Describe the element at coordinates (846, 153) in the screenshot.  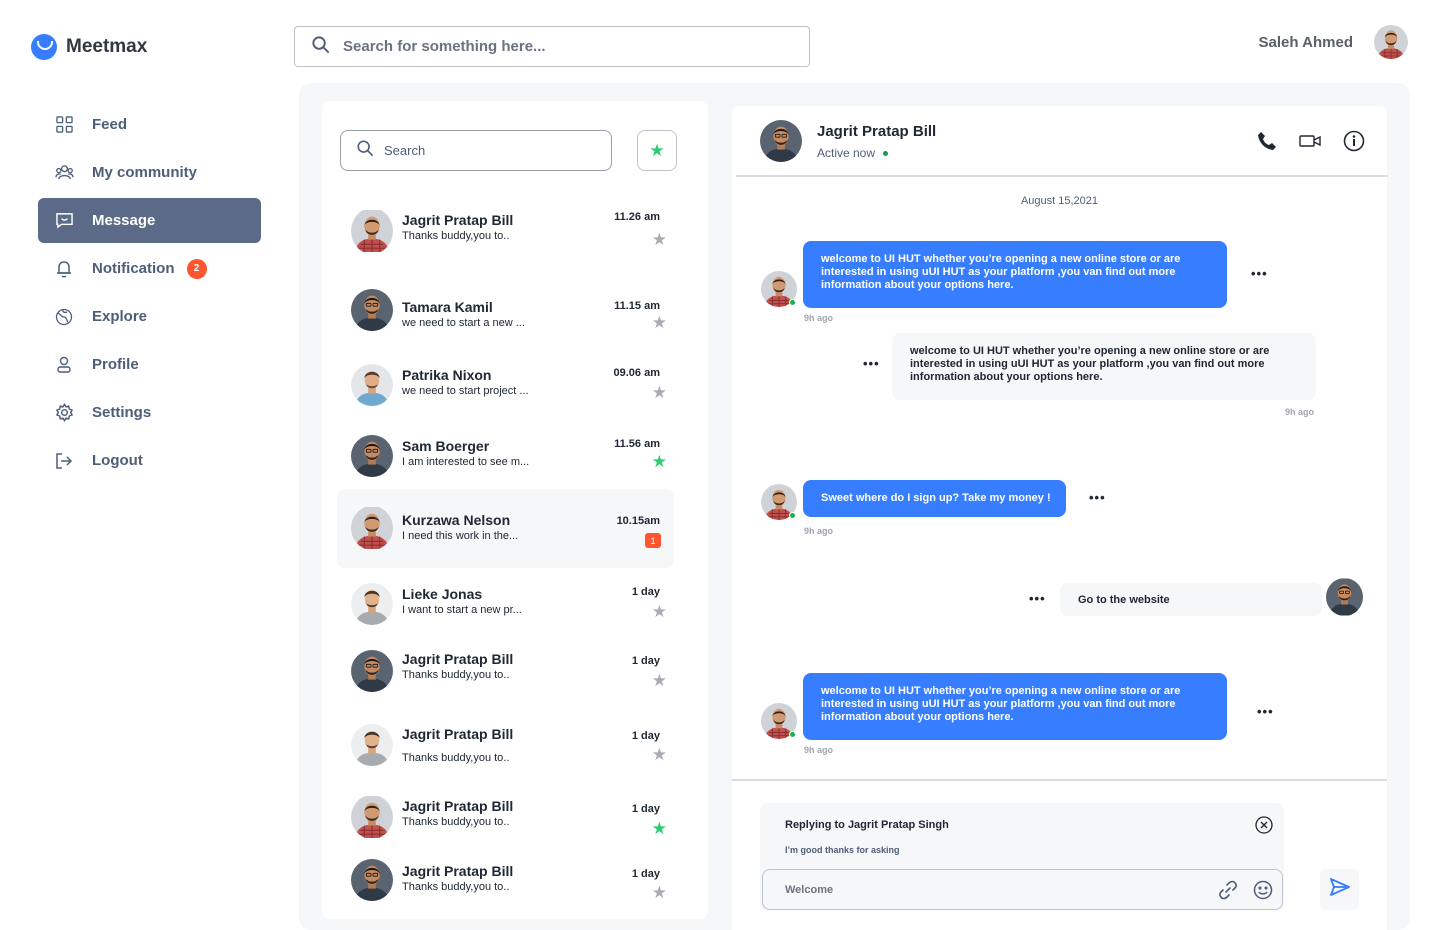
I see `chat-status-text: Active now` at that location.